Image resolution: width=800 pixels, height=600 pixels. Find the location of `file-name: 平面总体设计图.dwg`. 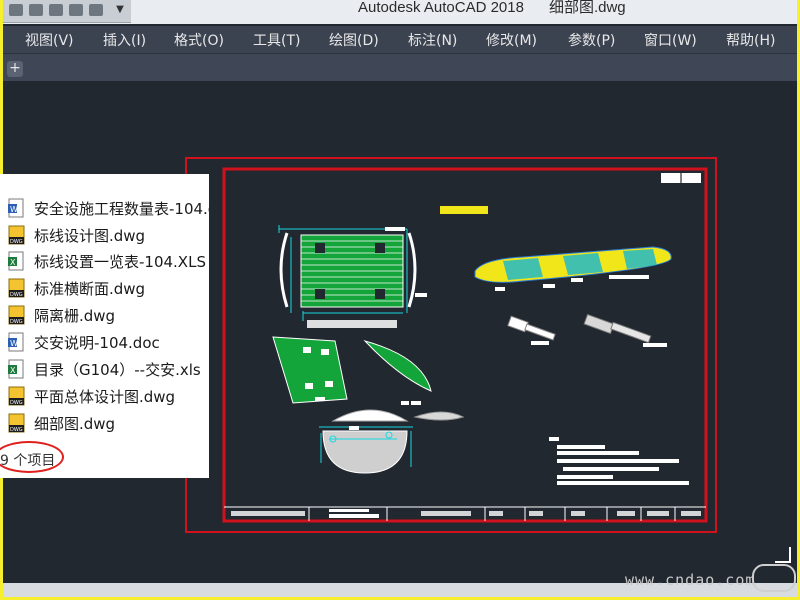

file-name: 平面总体设计图.dwg is located at coordinates (105, 397).